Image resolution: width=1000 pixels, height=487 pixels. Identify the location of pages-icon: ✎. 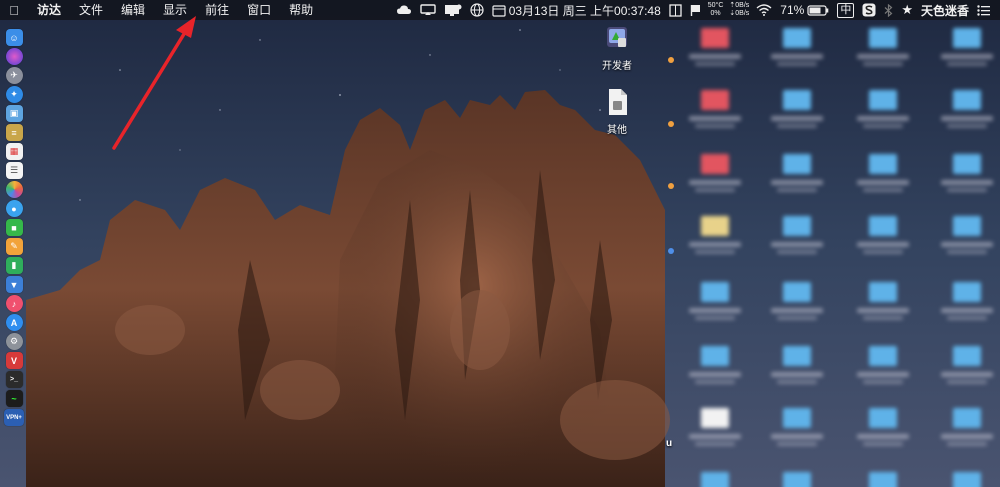
(14, 246).